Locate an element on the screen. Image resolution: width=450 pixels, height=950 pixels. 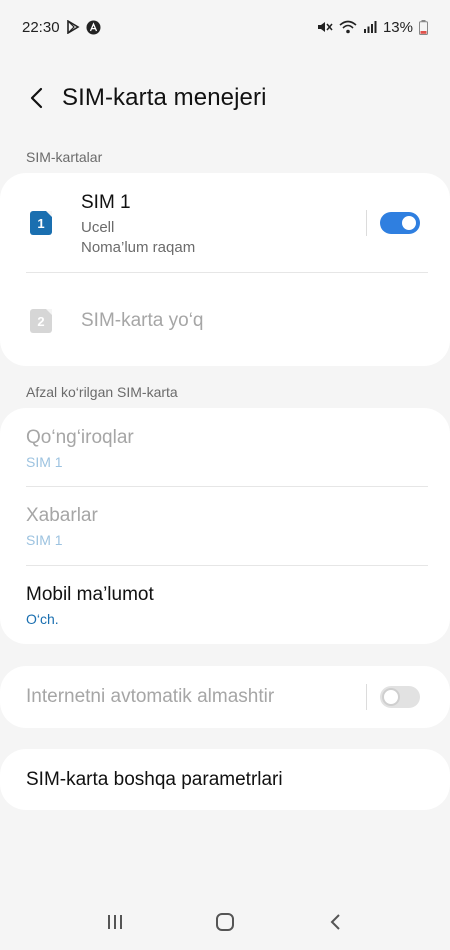
recent-apps-icon is located at coordinates (115, 922).